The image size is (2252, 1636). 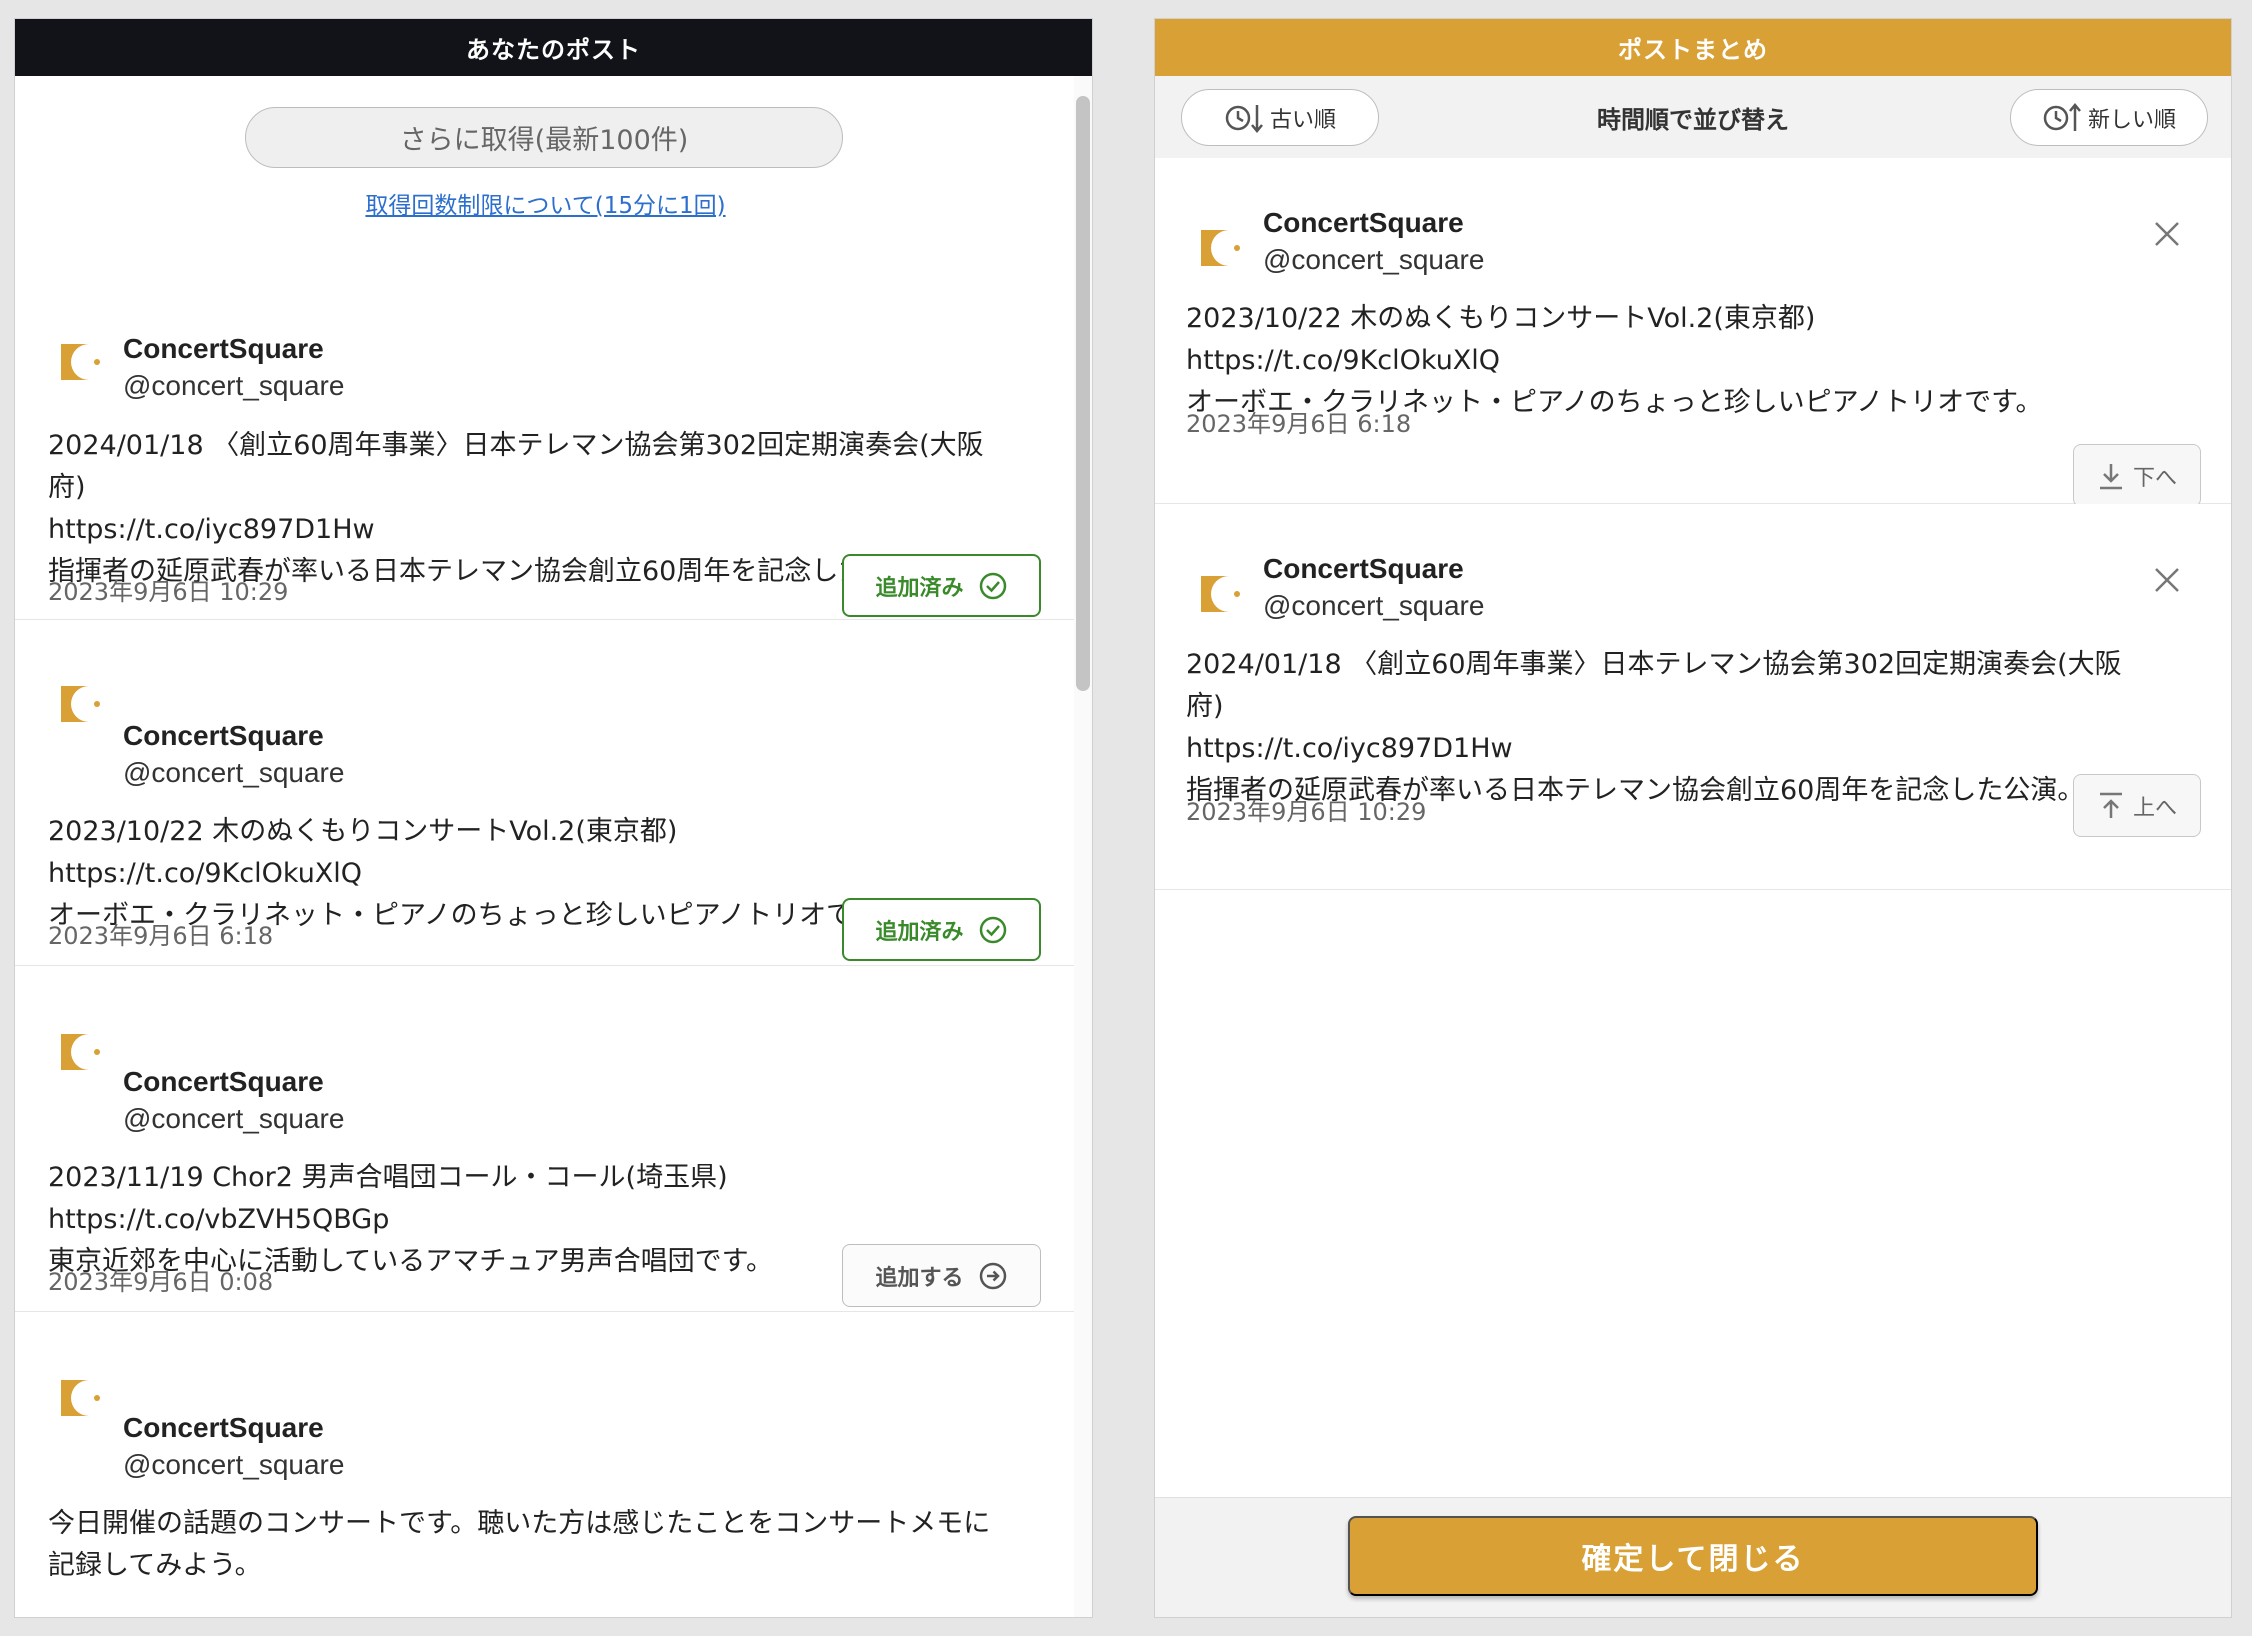 I want to click on confirm-close-button: 確定して閉じる, so click(x=1693, y=1556).